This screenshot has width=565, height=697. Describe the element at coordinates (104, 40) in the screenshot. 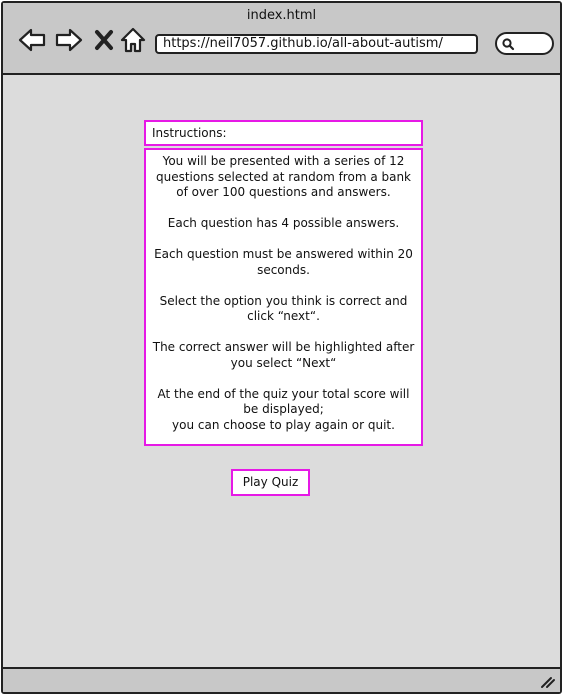

I see `close-icon` at that location.